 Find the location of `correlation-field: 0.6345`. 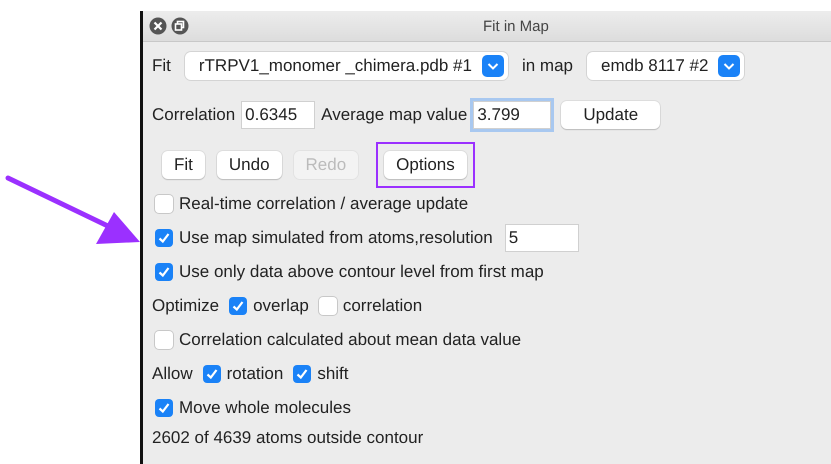

correlation-field: 0.6345 is located at coordinates (278, 115).